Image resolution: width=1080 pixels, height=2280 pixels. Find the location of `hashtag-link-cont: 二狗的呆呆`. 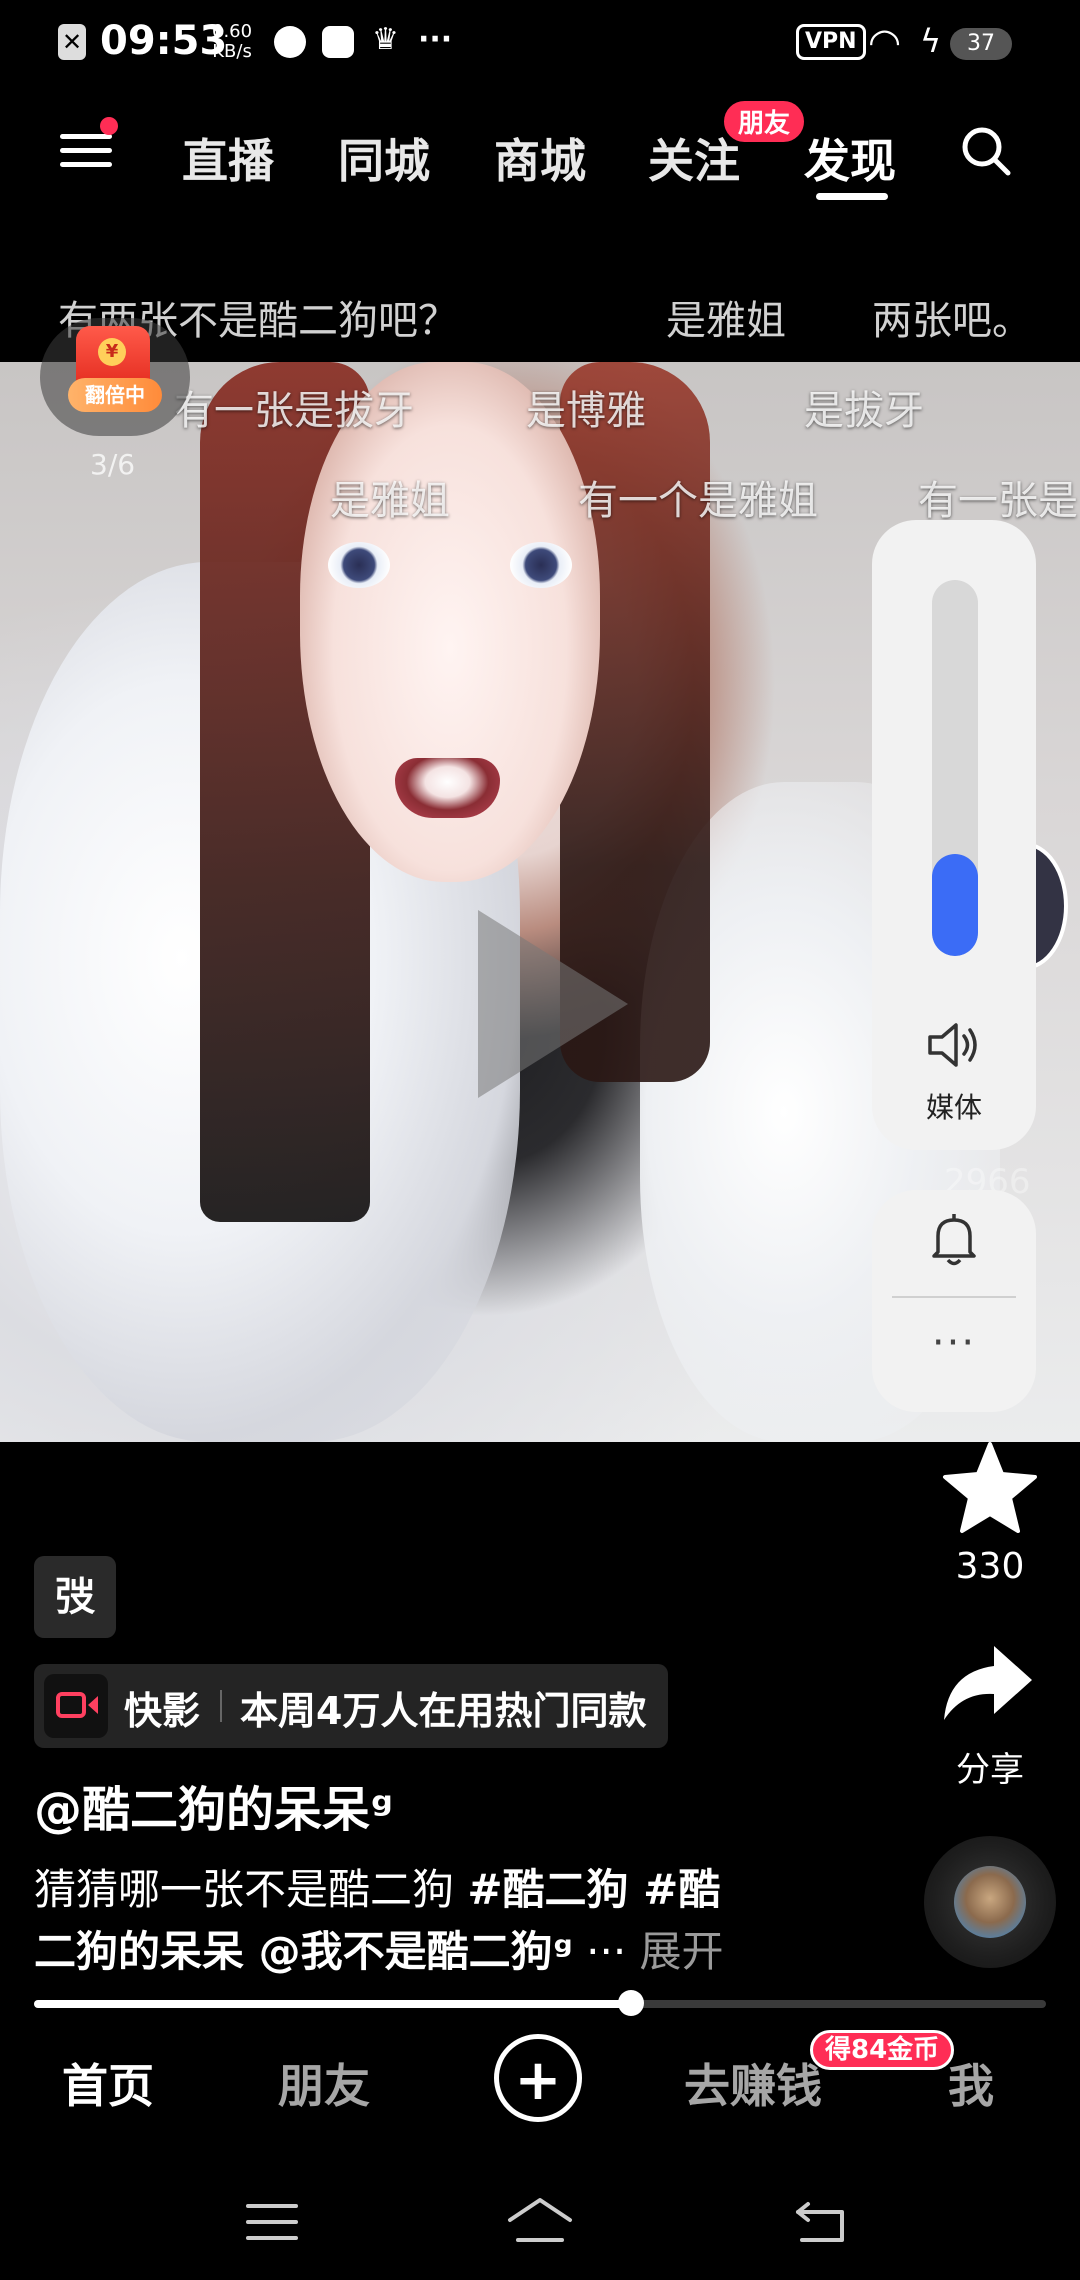

hashtag-link-cont: 二狗的呆呆 is located at coordinates (139, 1951).